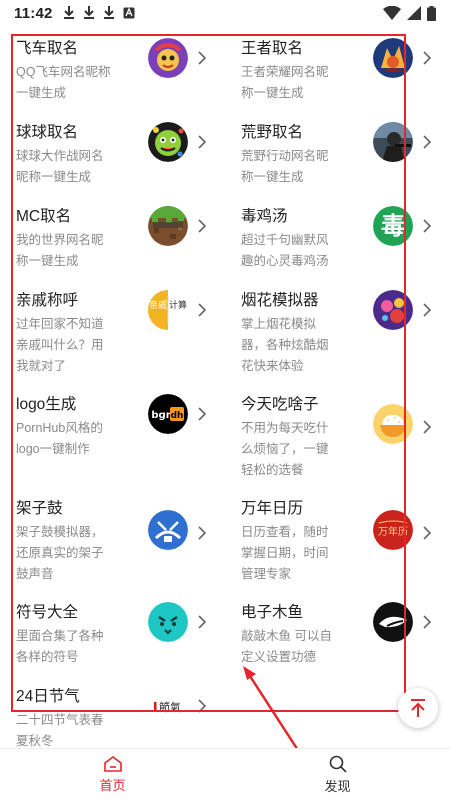 The width and height of the screenshot is (450, 800). What do you see at coordinates (123, 538) in the screenshot?
I see `tool-item-drum-kit: 架子鼓 架子鼓模拟器，还原真实的架子鼓声音` at bounding box center [123, 538].